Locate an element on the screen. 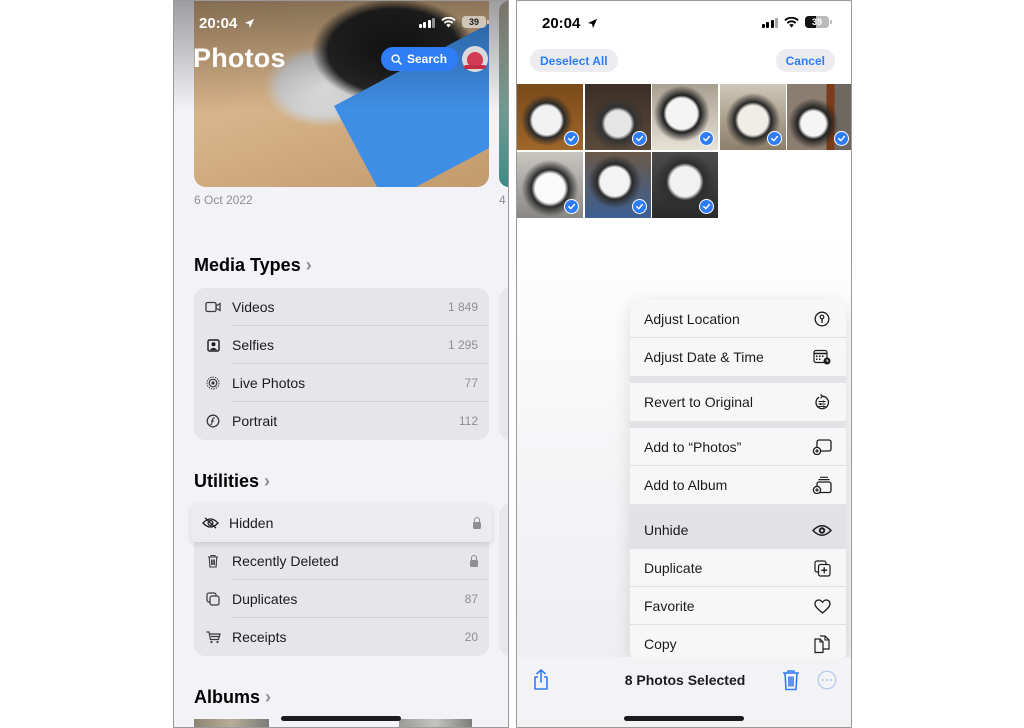  menu-item-revert-to-original: Revert to Original is located at coordinates (738, 402).